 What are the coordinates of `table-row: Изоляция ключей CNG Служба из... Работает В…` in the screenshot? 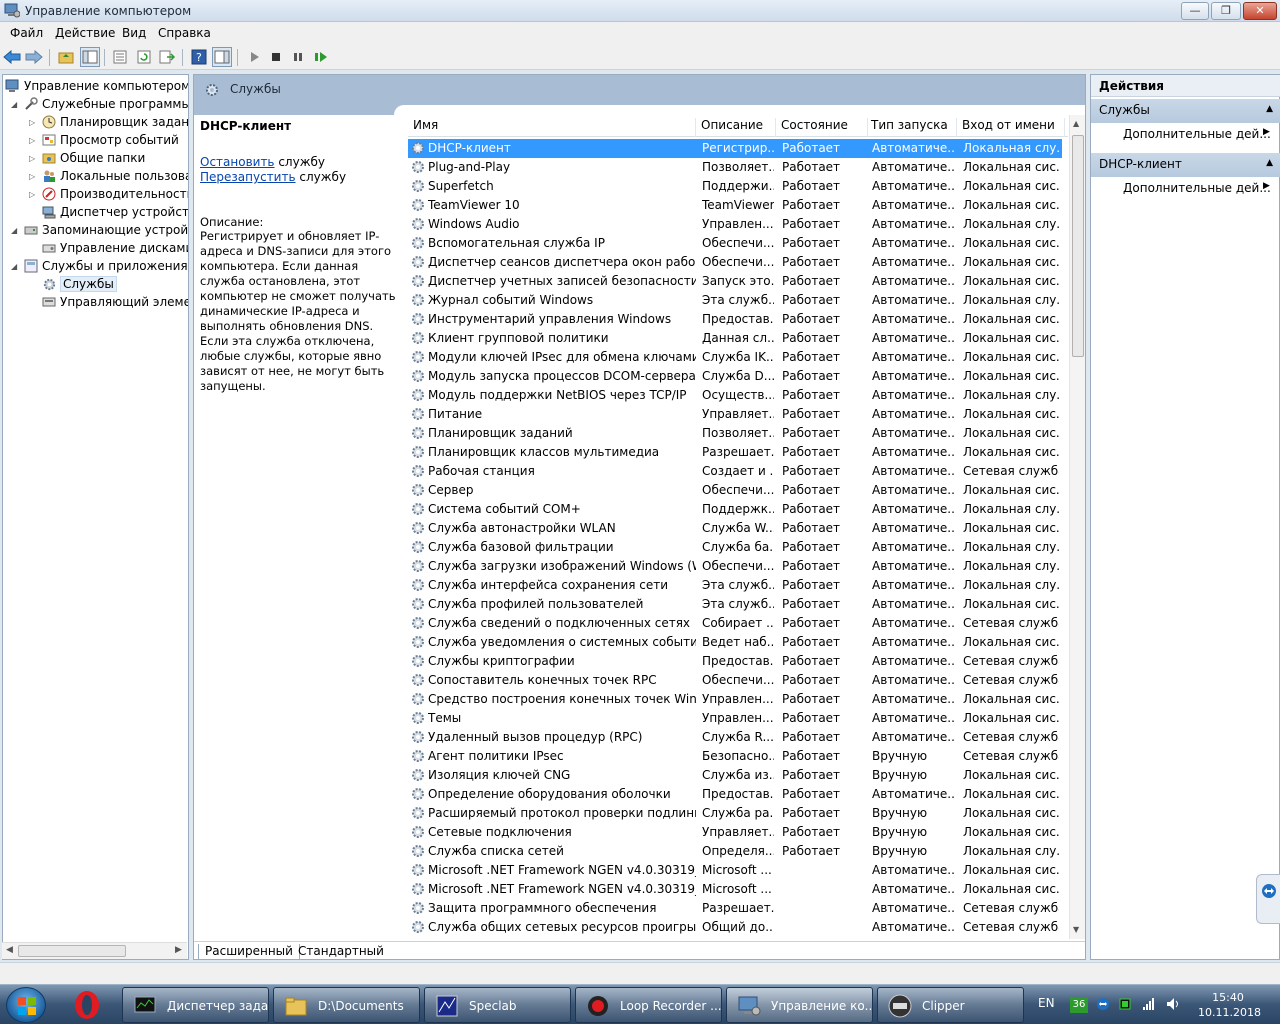 It's located at (735, 775).